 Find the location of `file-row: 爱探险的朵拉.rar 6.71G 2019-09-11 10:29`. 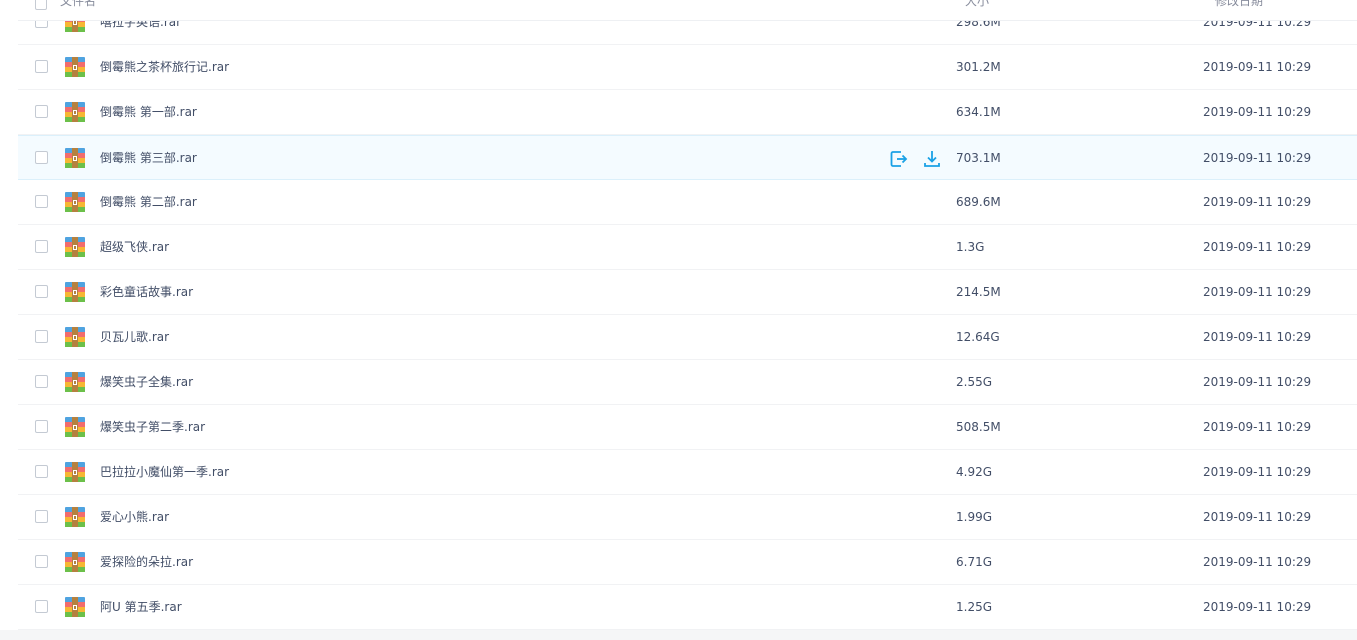

file-row: 爱探险的朵拉.rar 6.71G 2019-09-11 10:29 is located at coordinates (687, 562).